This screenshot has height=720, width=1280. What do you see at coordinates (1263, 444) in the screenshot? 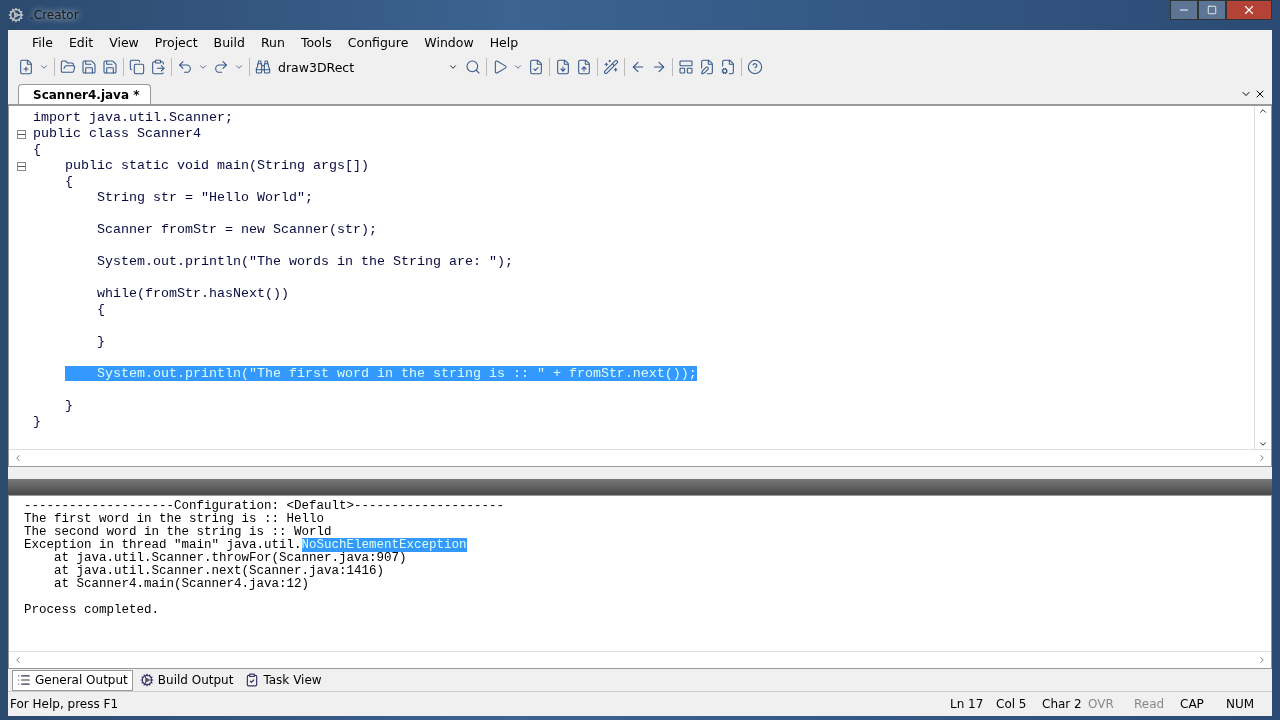
I see `scroll-down-icon` at bounding box center [1263, 444].